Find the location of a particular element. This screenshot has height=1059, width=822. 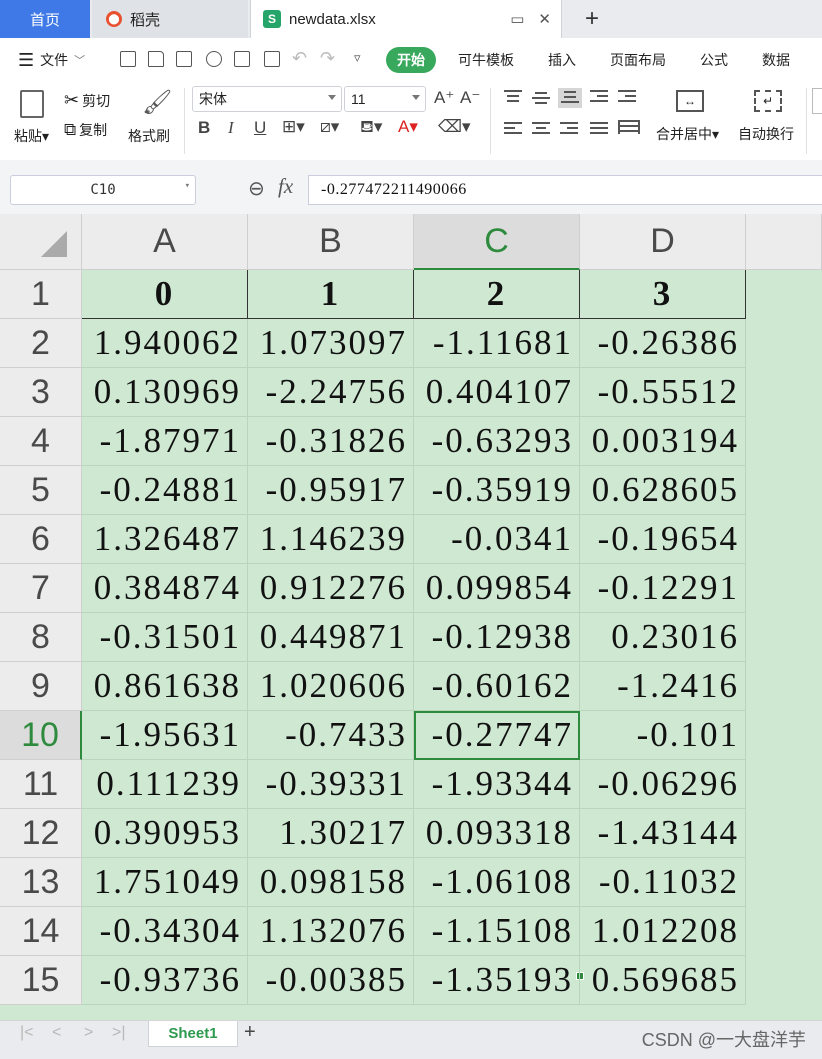

cell: -1.11681 is located at coordinates (497, 343).